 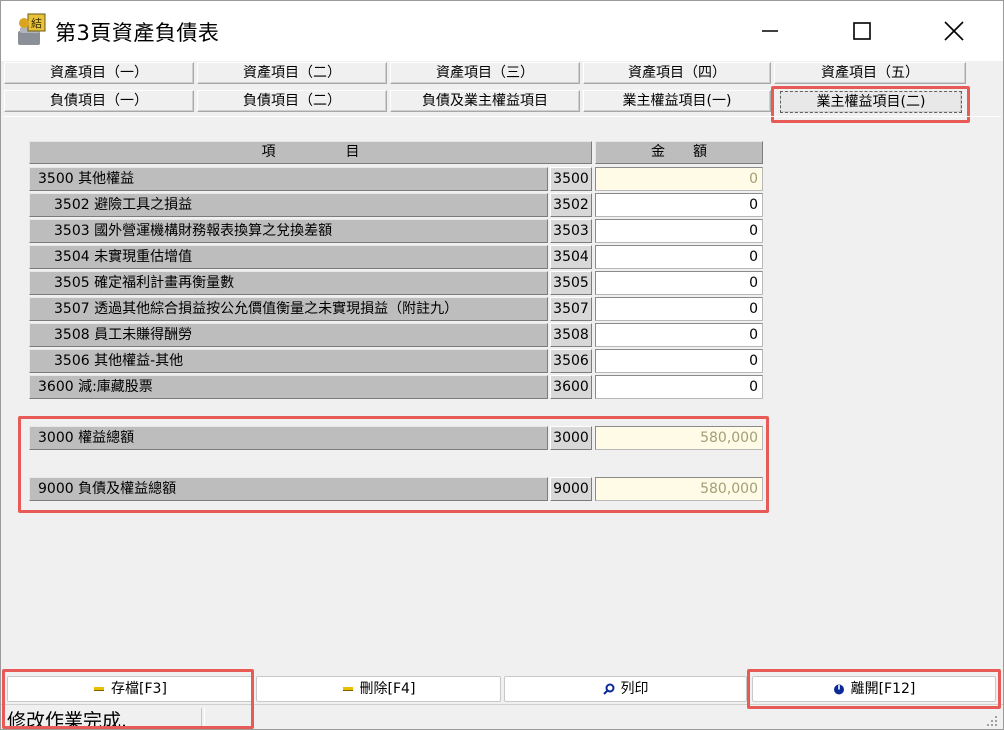 I want to click on tab-panel-divider, so click(x=502, y=116).